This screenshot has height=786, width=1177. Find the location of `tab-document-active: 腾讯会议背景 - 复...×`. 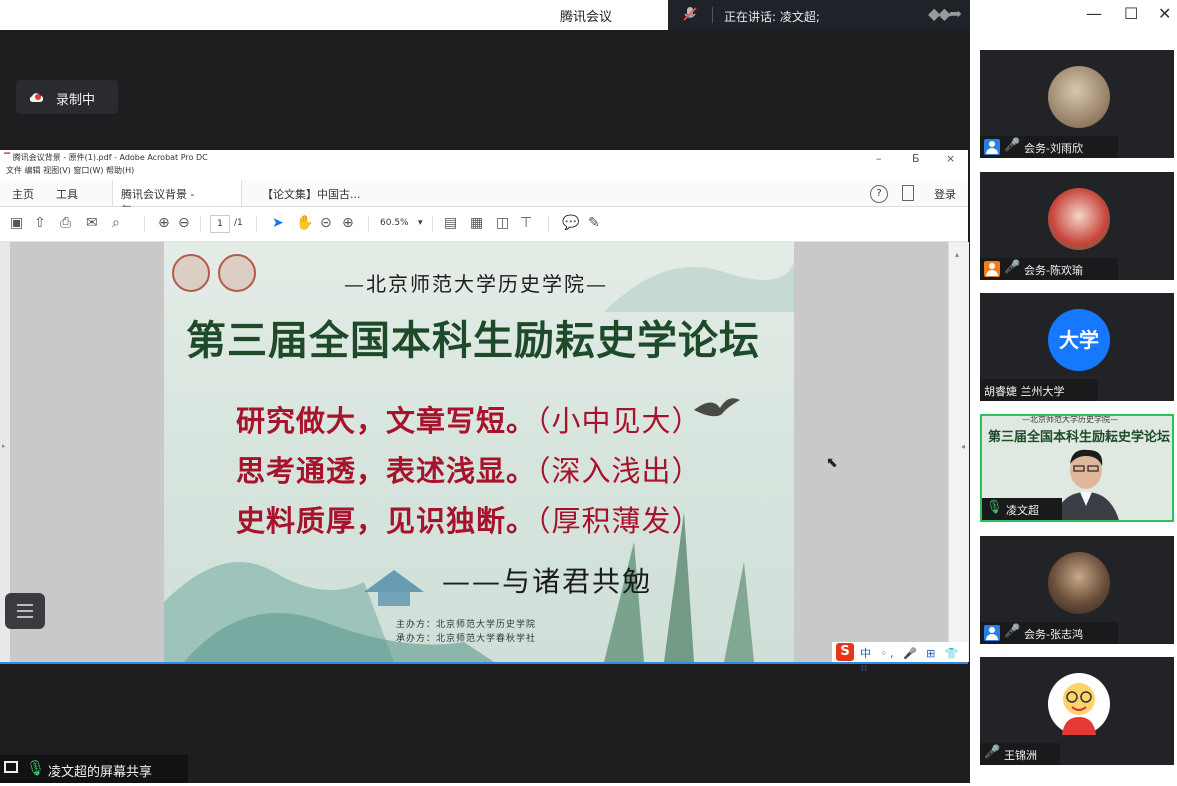

tab-document-active: 腾讯会议背景 - 复...× is located at coordinates (177, 198).